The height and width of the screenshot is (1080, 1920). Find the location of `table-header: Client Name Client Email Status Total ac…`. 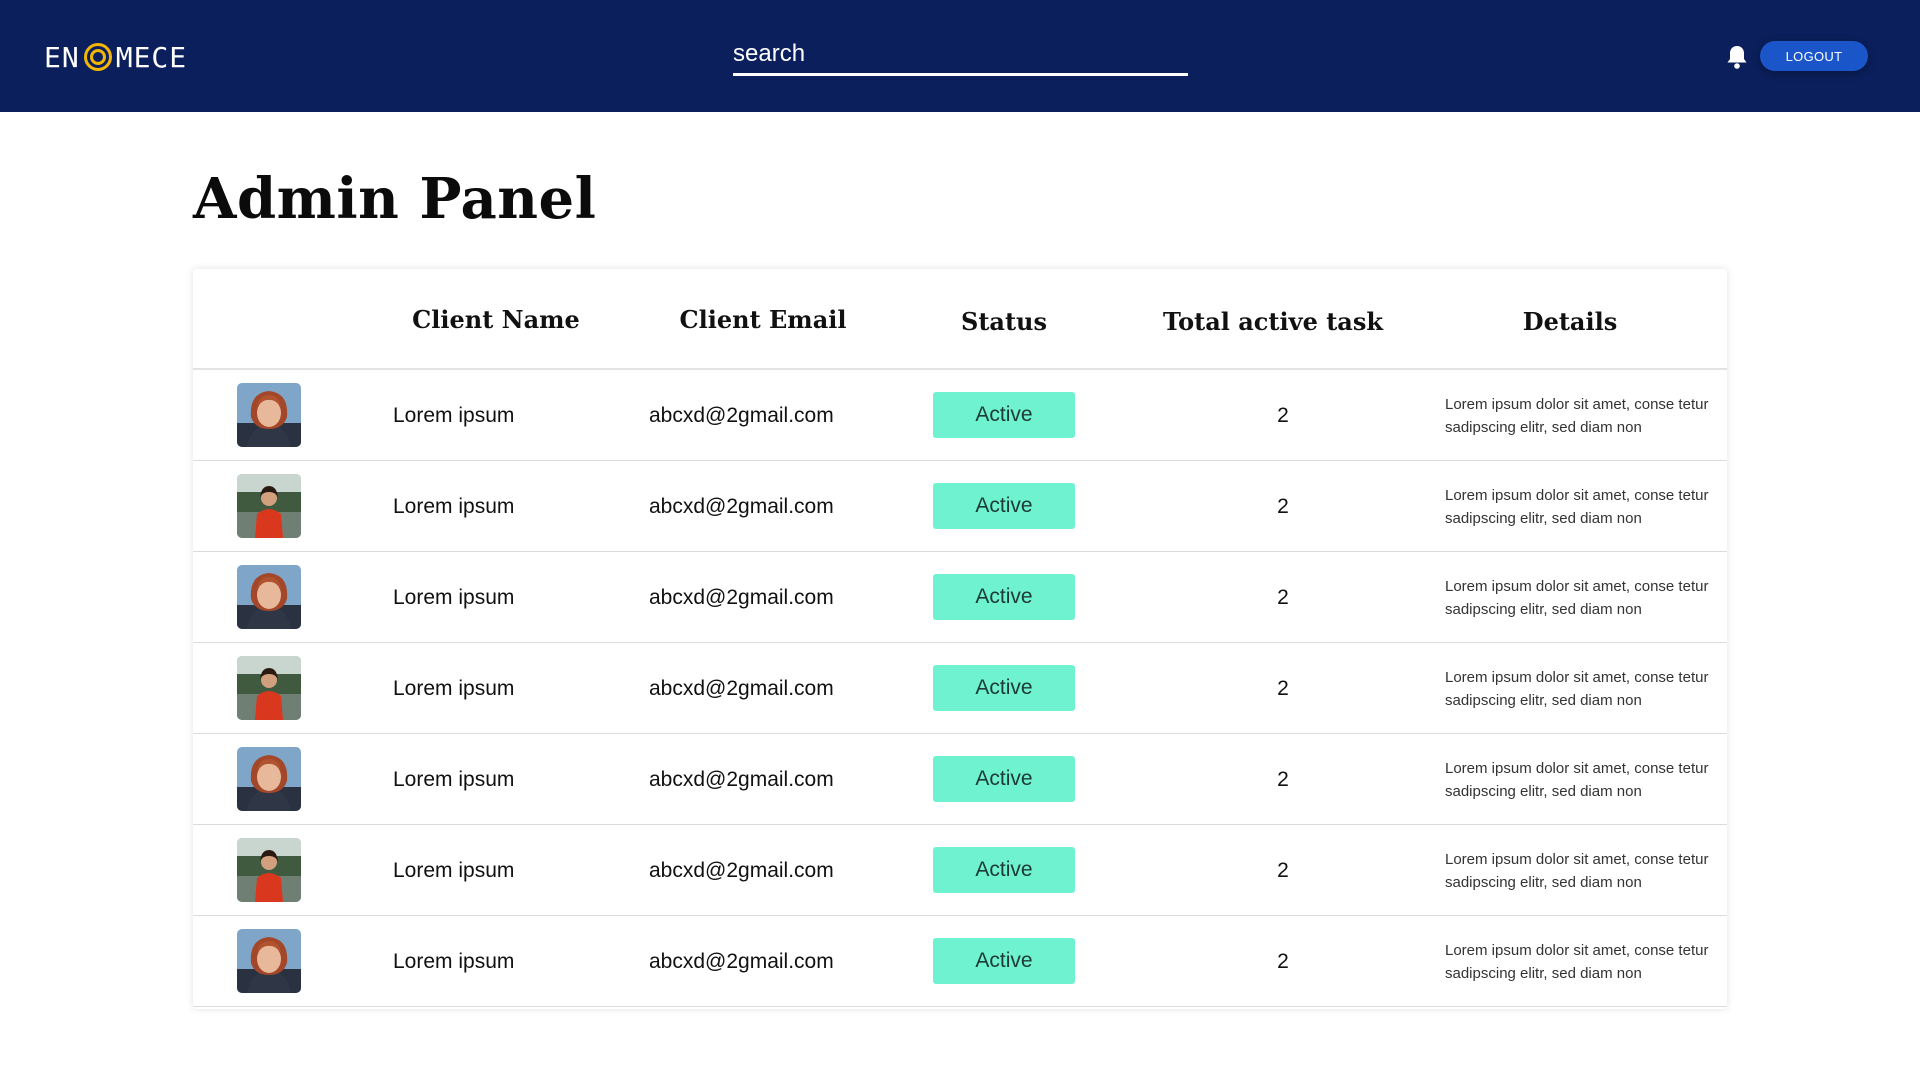

table-header: Client Name Client Email Status Total ac… is located at coordinates (960, 319).